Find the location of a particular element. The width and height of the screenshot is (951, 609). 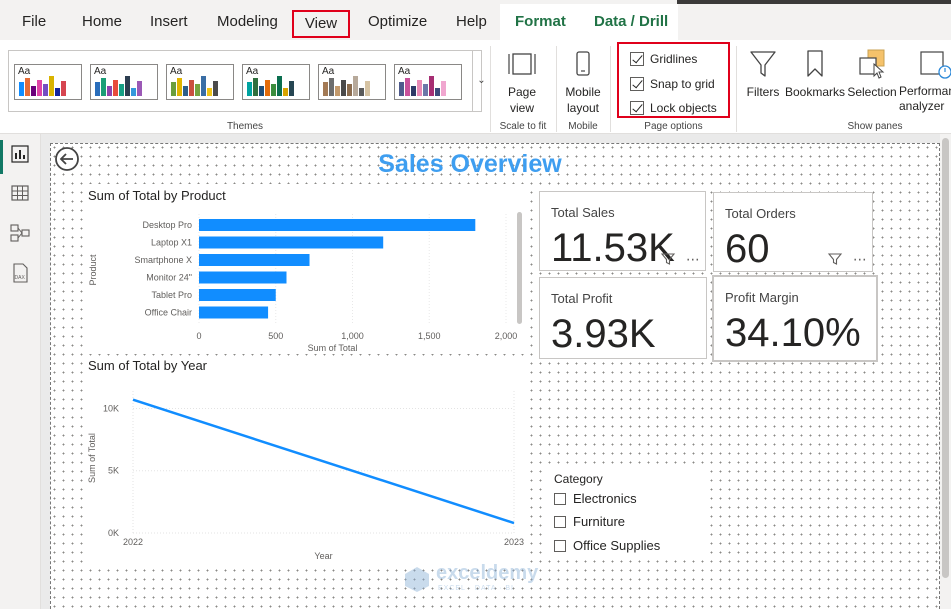

lock-objects-checkbox: Lock objects is located at coordinates (673, 108).